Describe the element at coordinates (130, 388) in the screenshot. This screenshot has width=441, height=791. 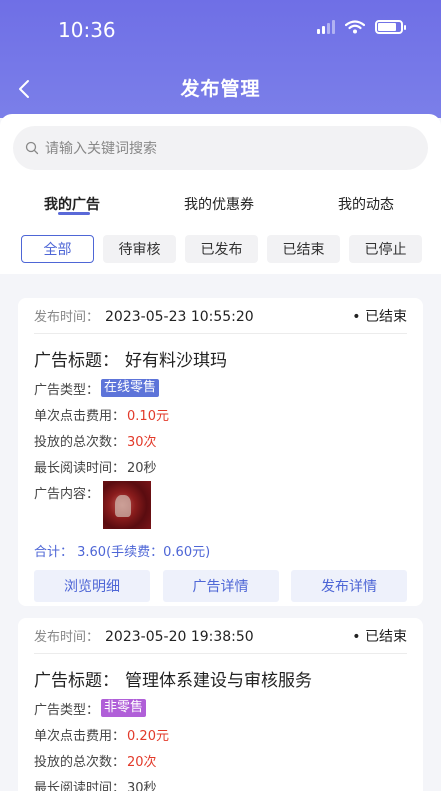
I see `ad-type-tag: 在线零售` at that location.